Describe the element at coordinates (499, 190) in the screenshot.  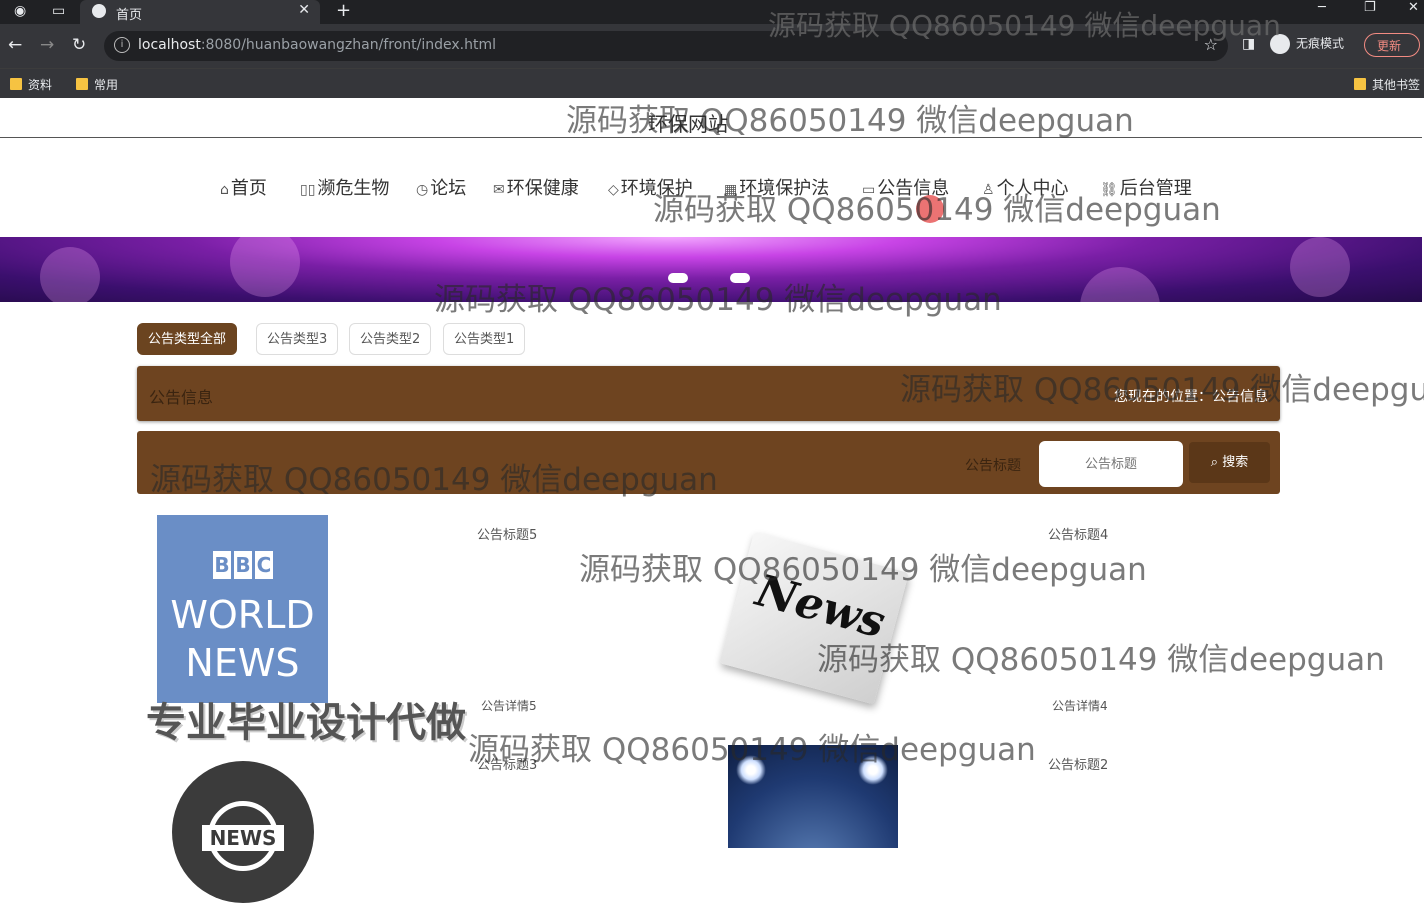
I see `mail-icon: ✉` at that location.